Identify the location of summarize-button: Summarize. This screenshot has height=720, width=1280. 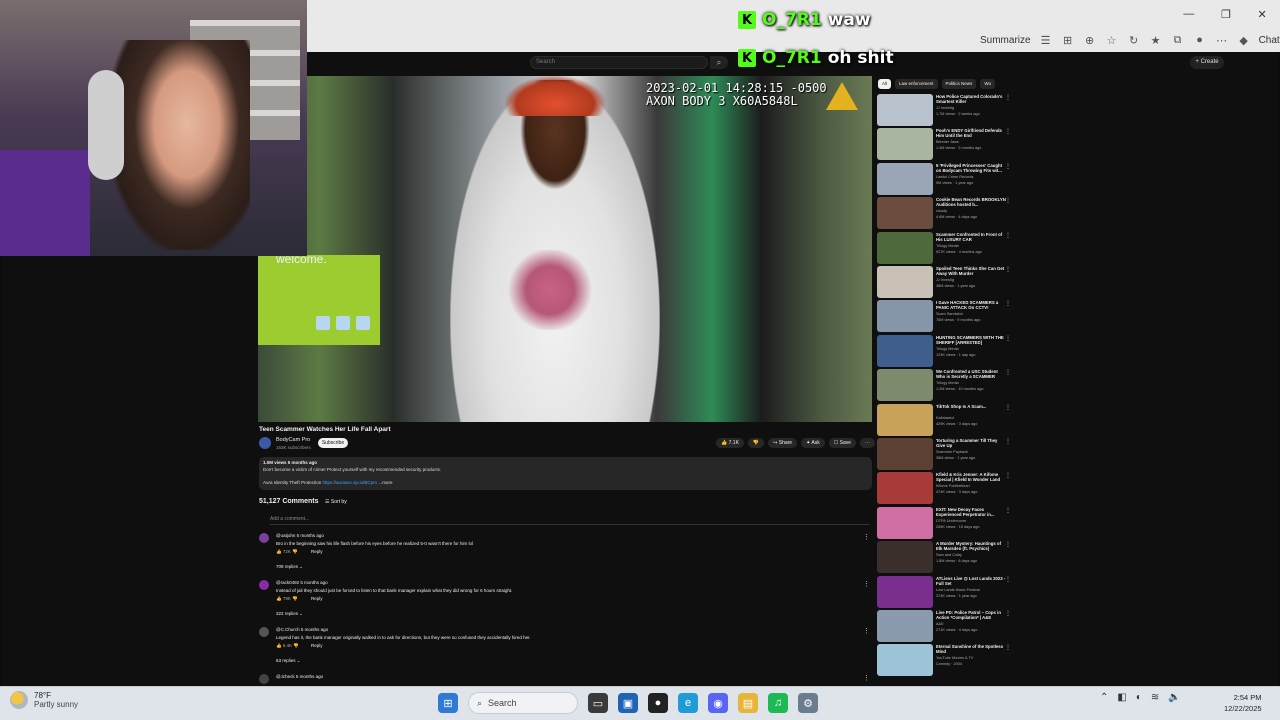
(1005, 40).